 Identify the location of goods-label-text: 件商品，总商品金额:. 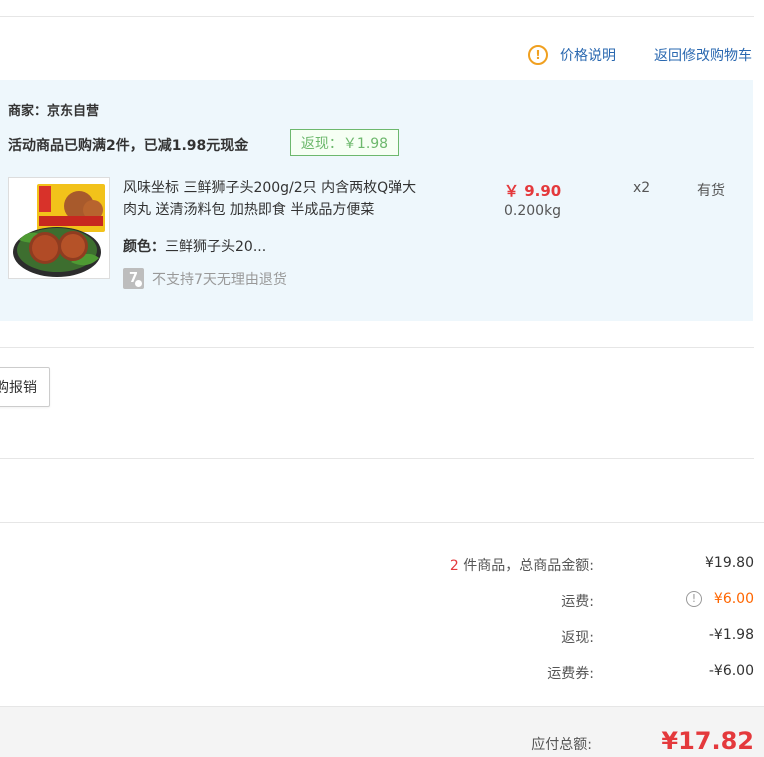
(526, 566).